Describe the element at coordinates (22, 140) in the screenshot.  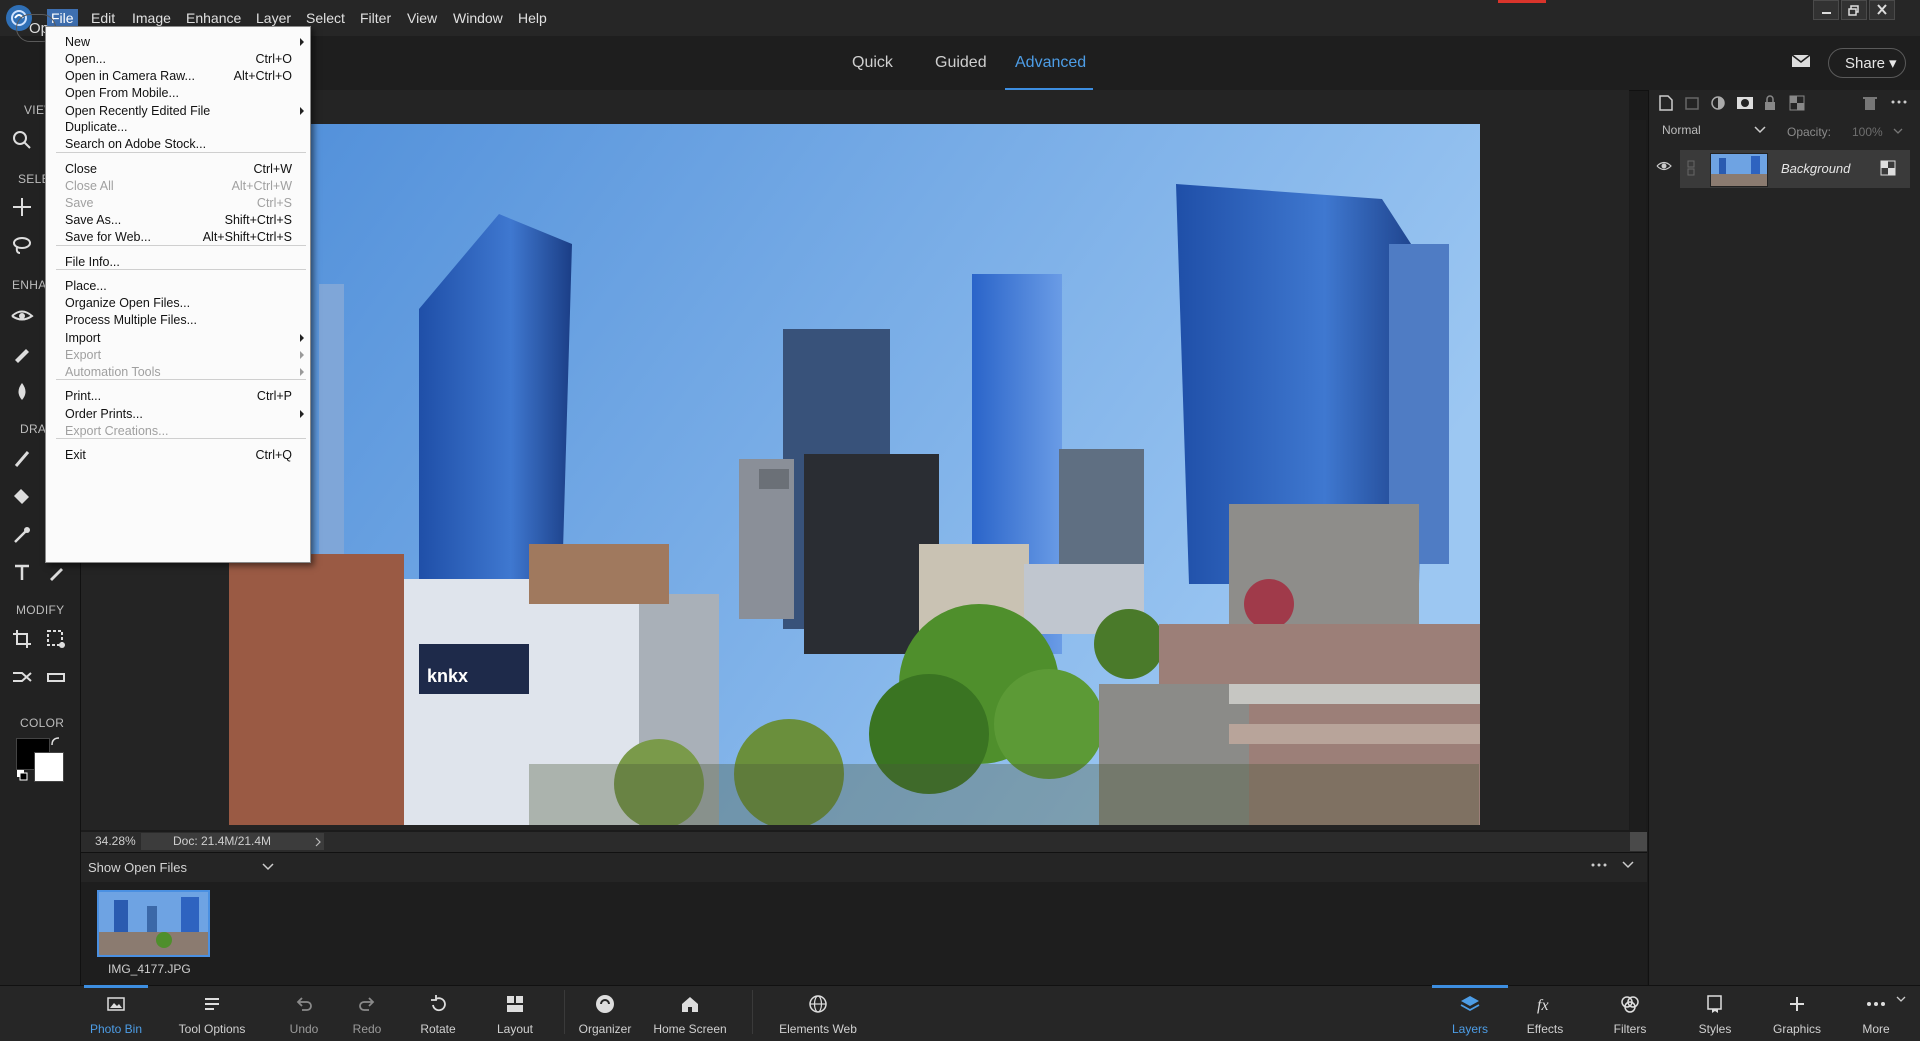
I see `zoom-tool-icon` at that location.